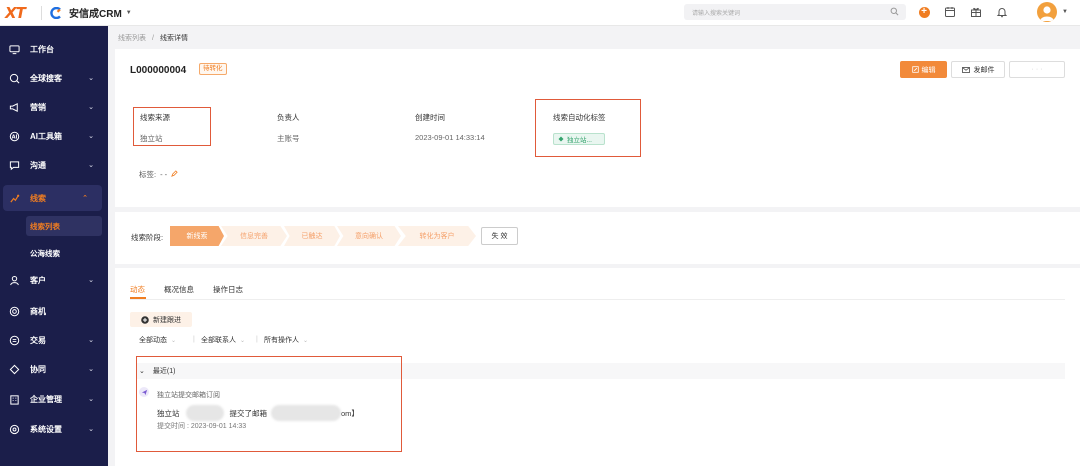 This screenshot has width=1080, height=466. I want to click on opportunity-icon, so click(14, 311).